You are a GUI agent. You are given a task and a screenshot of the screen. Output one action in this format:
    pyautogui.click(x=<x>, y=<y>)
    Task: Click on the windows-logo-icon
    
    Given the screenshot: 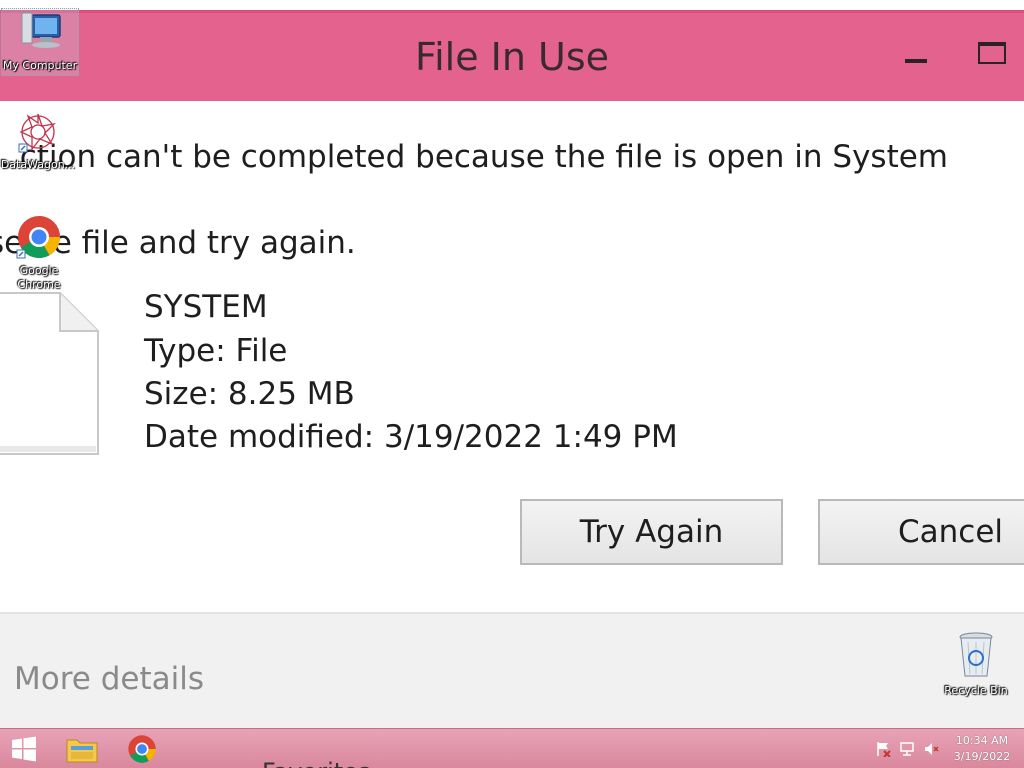 What is the action you would take?
    pyautogui.click(x=24, y=749)
    